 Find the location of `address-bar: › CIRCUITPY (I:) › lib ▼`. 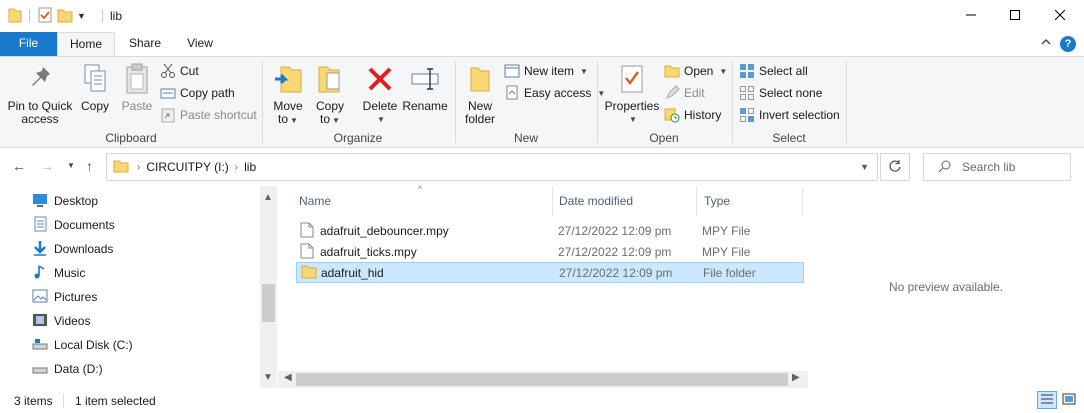

address-bar: › CIRCUITPY (I:) › lib ▼ is located at coordinates (492, 167).